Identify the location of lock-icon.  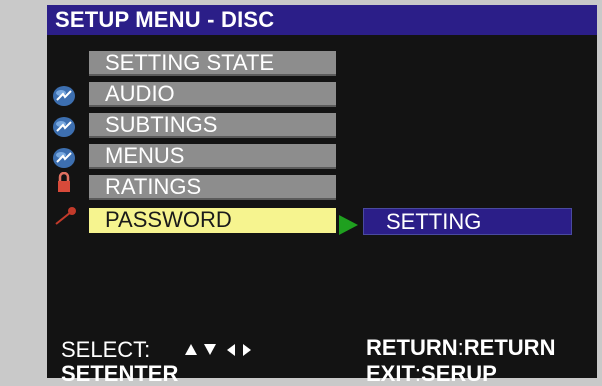
(64, 182).